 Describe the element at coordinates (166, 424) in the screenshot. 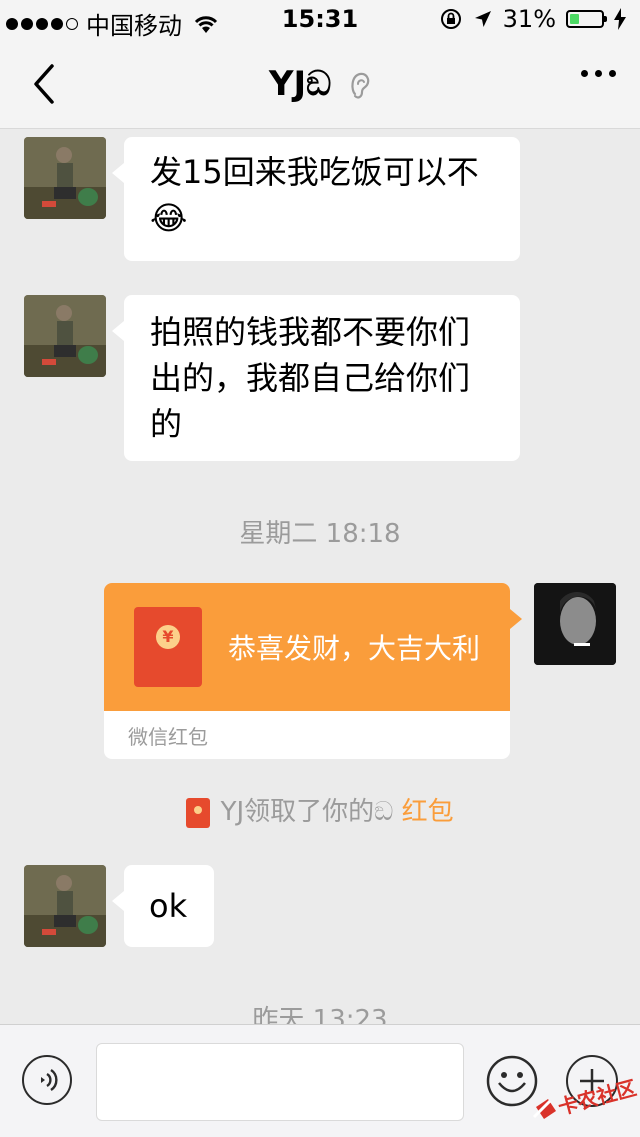

I see `message-text: 的` at that location.